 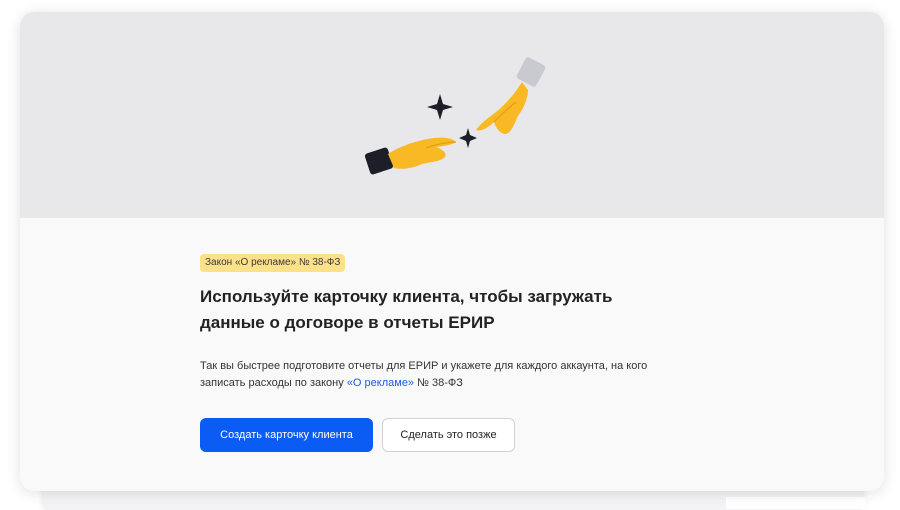 What do you see at coordinates (380, 383) in the screenshot?
I see `law-link: «О рекламе»` at bounding box center [380, 383].